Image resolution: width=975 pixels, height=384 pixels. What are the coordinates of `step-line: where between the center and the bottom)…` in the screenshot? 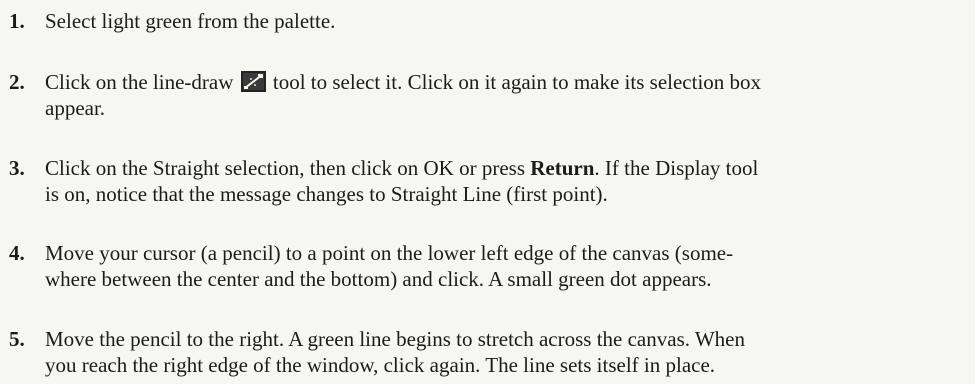 It's located at (378, 279).